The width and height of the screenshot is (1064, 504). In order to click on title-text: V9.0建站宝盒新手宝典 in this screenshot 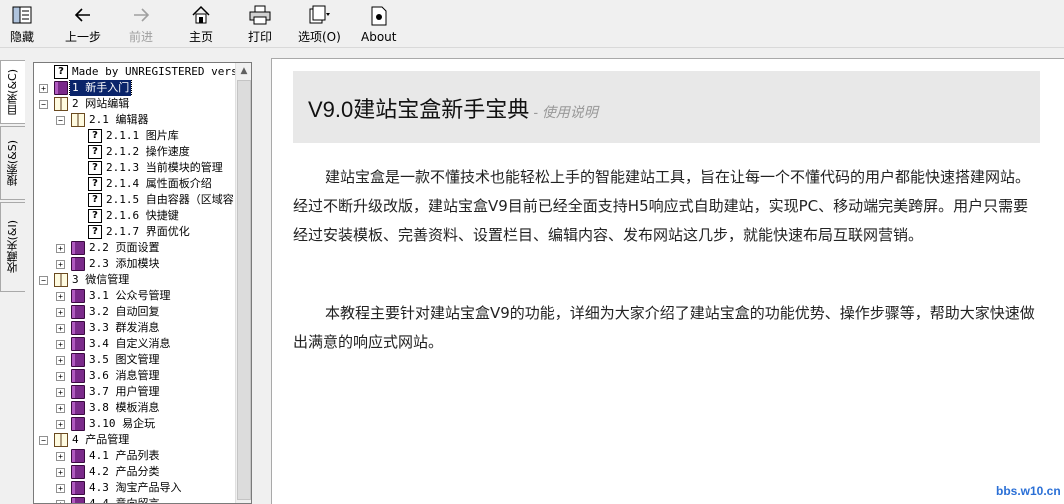, I will do `click(419, 109)`.